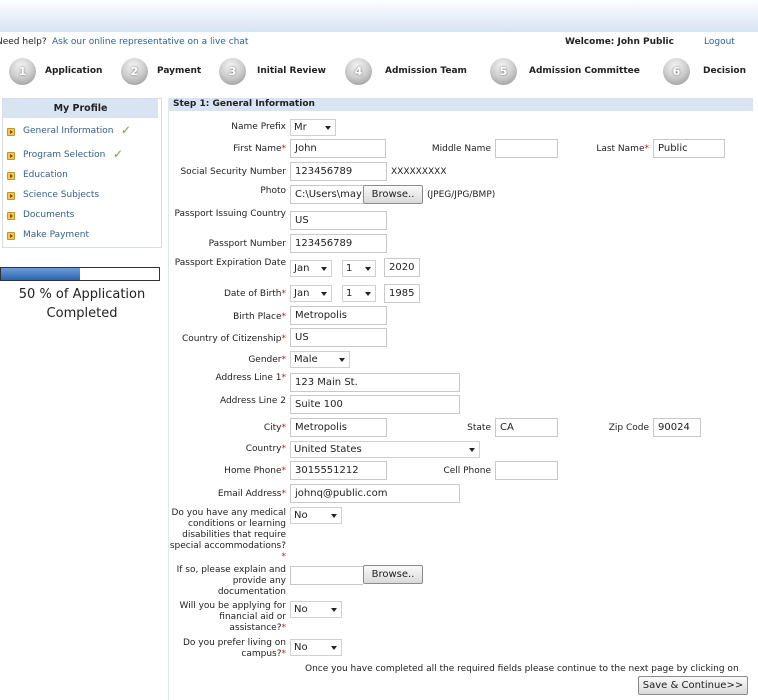 This screenshot has width=758, height=700. I want to click on step-number-icon: 5, so click(503, 71).